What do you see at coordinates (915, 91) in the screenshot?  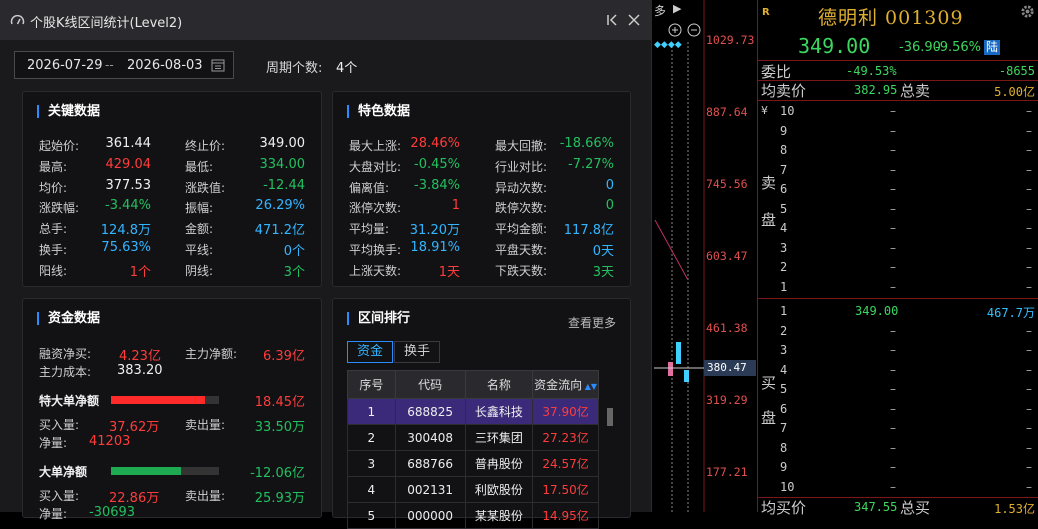 I see `total-sell-label: 总卖` at bounding box center [915, 91].